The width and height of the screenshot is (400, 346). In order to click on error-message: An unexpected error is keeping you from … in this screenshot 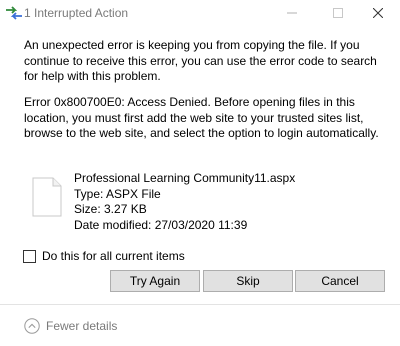, I will do `click(200, 60)`.